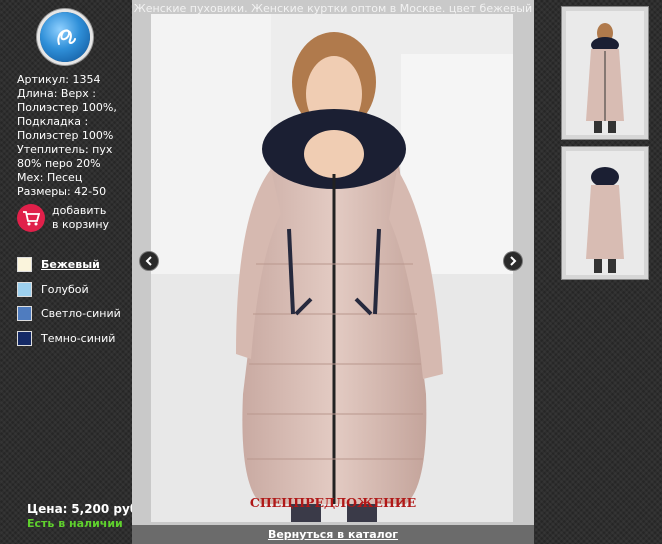  I want to click on cart-icon, so click(31, 218).